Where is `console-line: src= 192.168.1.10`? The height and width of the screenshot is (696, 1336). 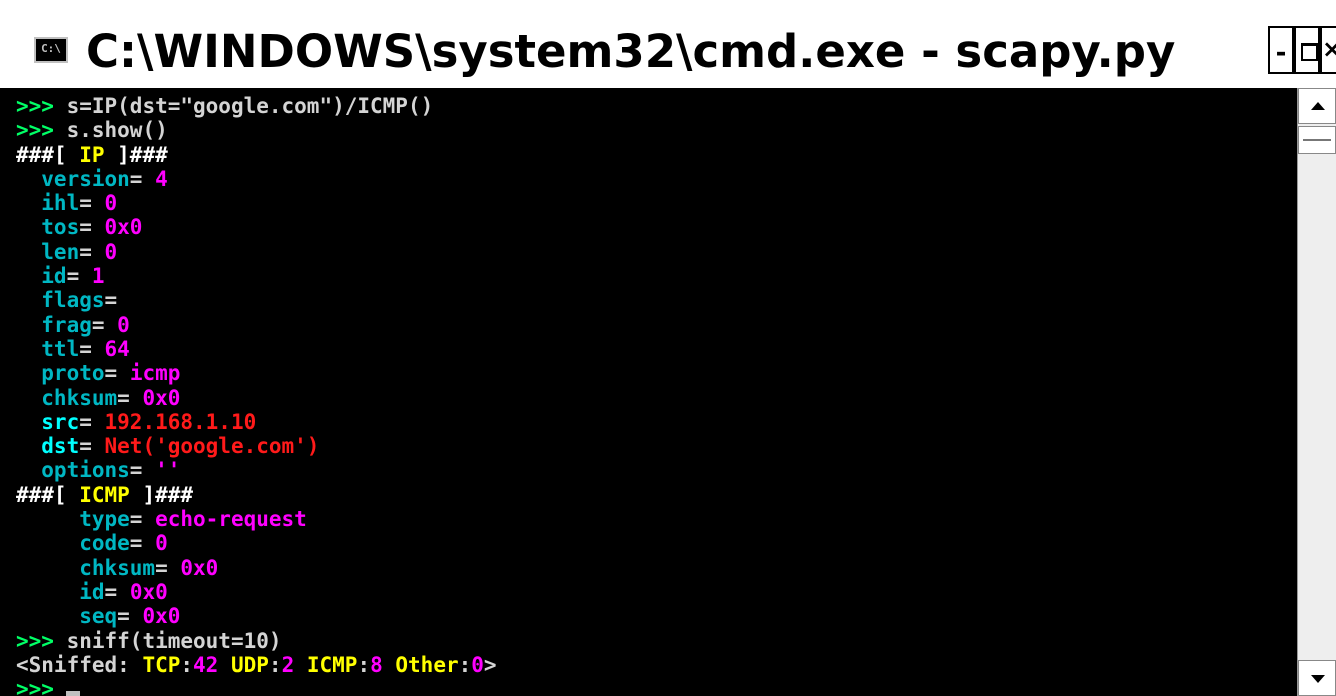
console-line: src= 192.168.1.10 is located at coordinates (656, 422).